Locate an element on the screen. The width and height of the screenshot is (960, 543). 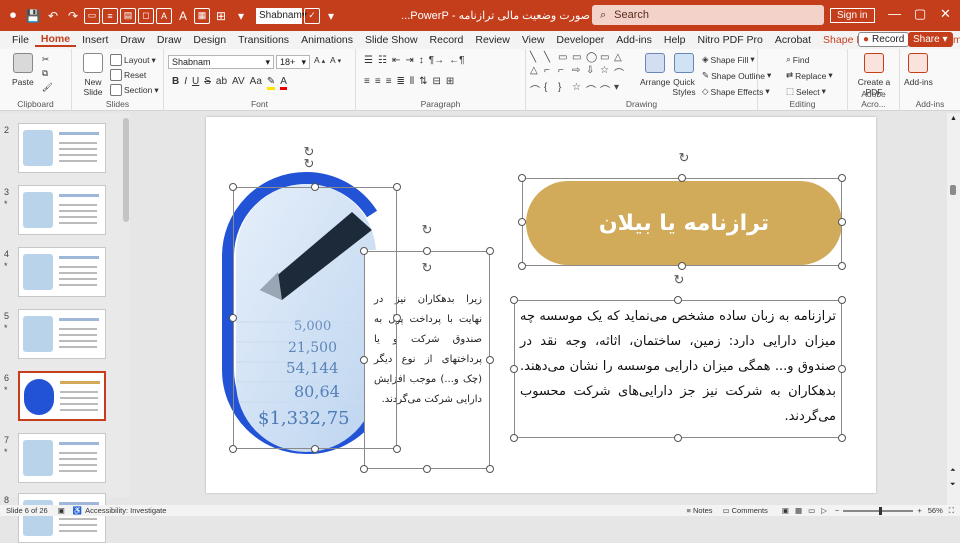
addins-button: Add-ins is located at coordinates (918, 70).